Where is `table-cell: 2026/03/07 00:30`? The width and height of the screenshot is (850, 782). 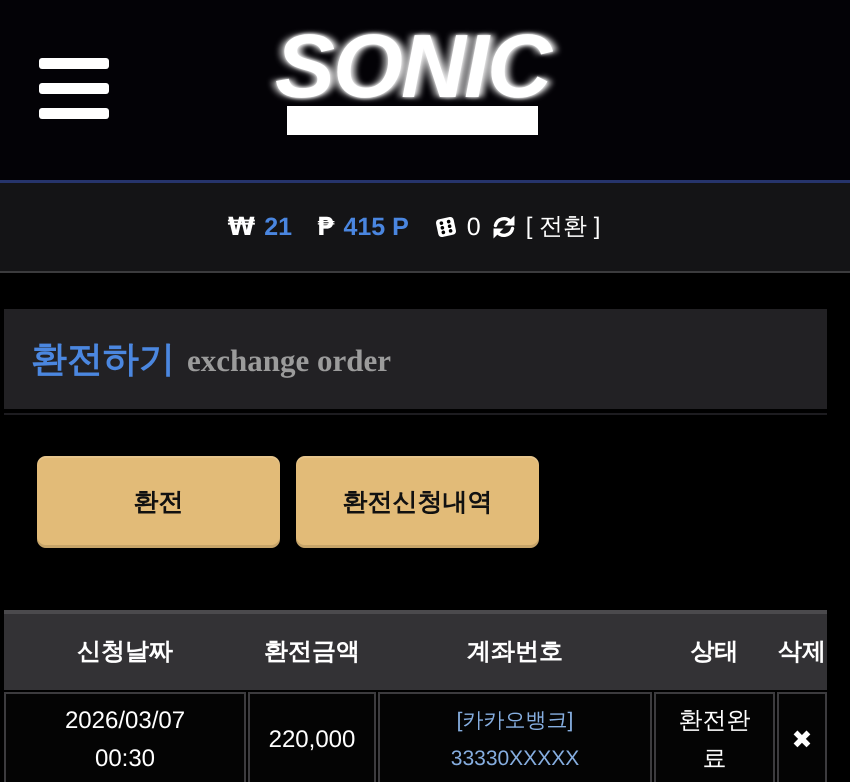
table-cell: 2026/03/07 00:30 is located at coordinates (125, 737).